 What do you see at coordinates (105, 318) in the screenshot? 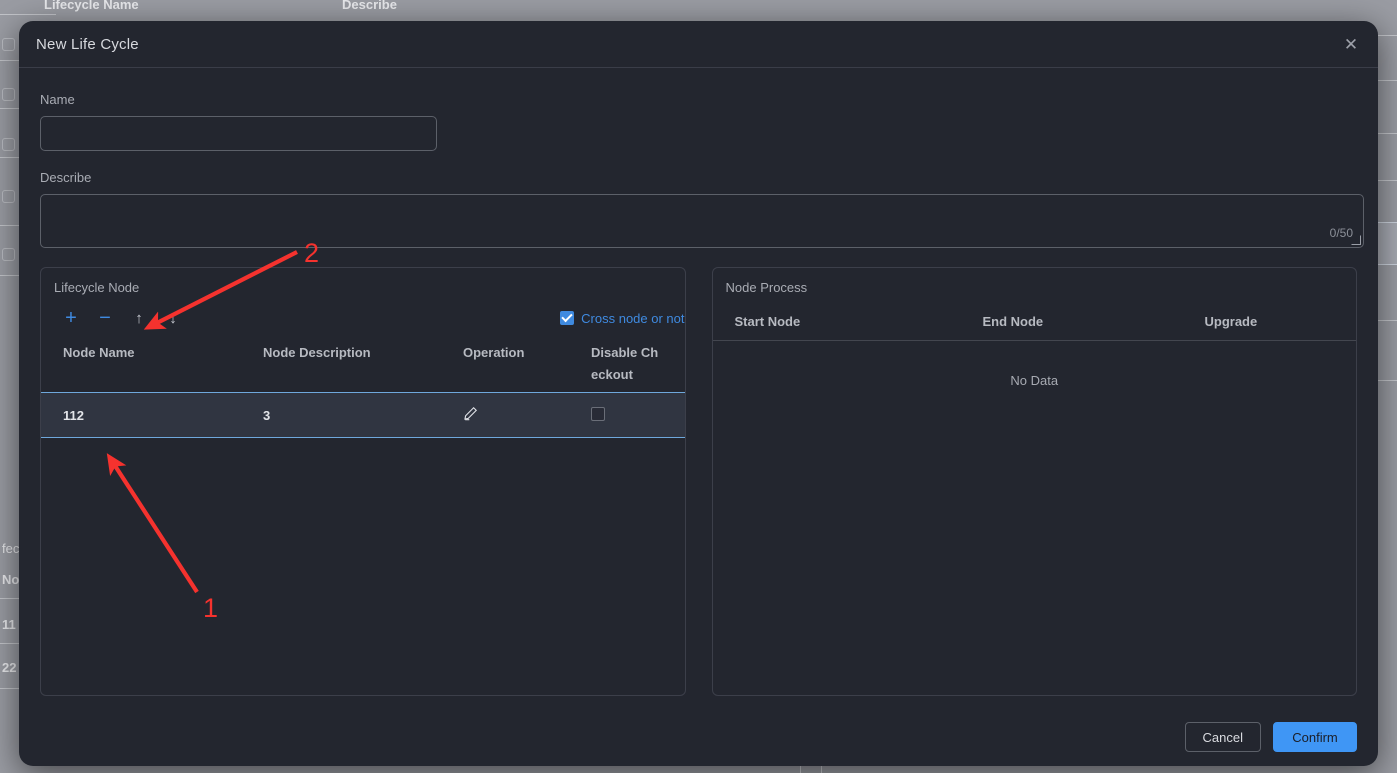
I see `minus-icon: −` at bounding box center [105, 318].